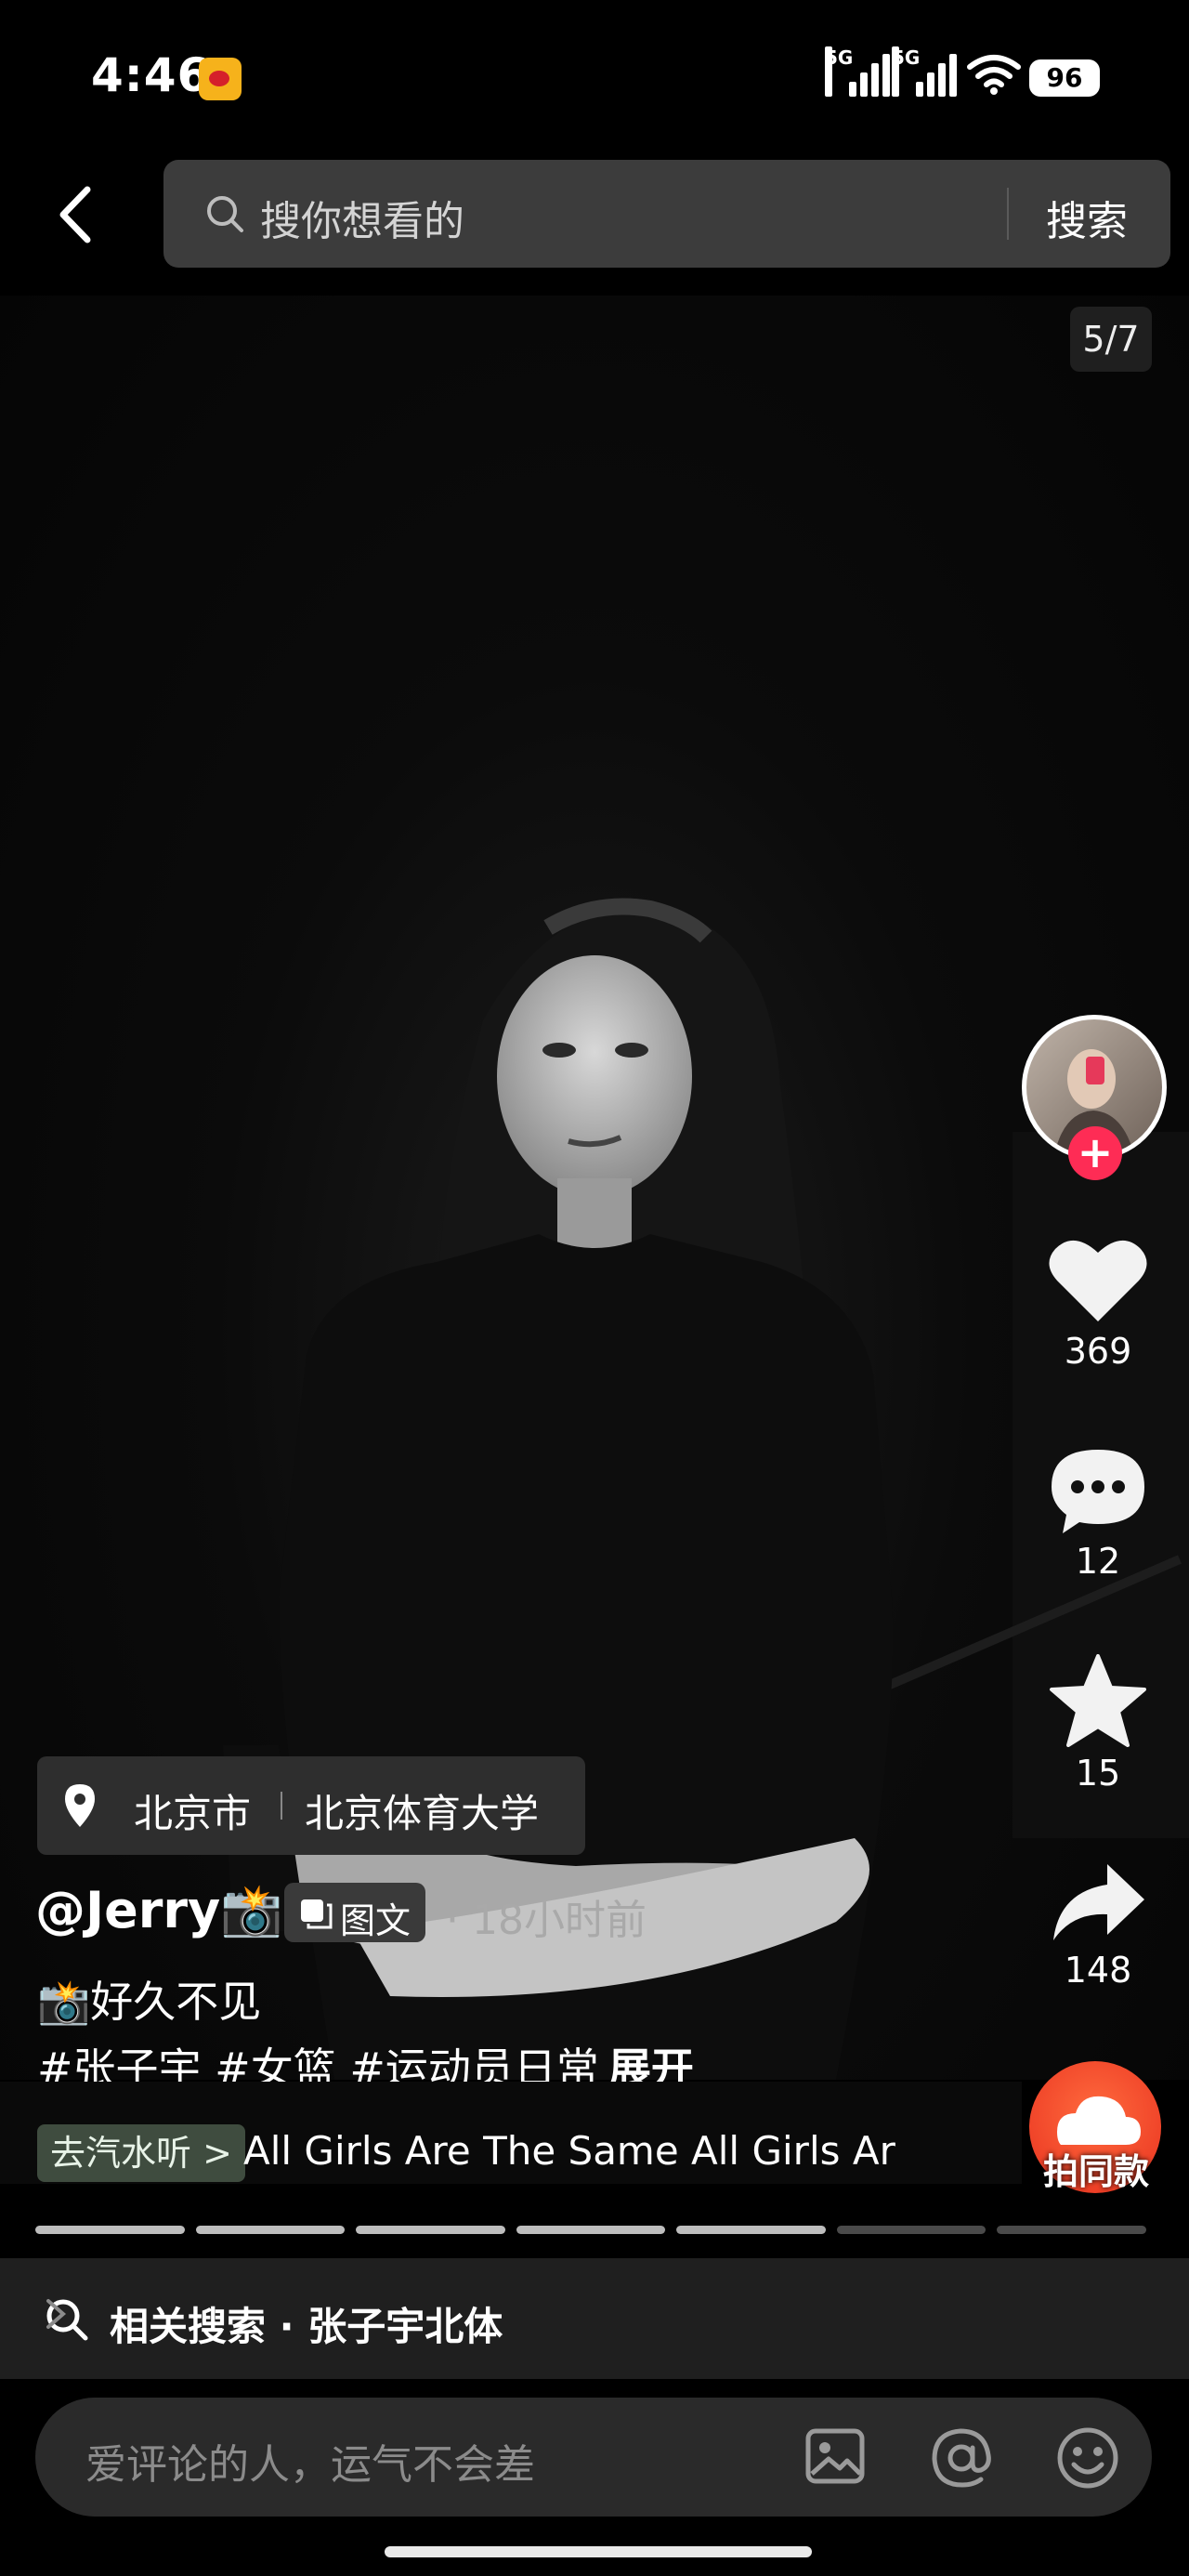 The image size is (1189, 2576). What do you see at coordinates (582, 2151) in the screenshot?
I see `music-title: All Girls Are The Same All Girls Ar` at bounding box center [582, 2151].